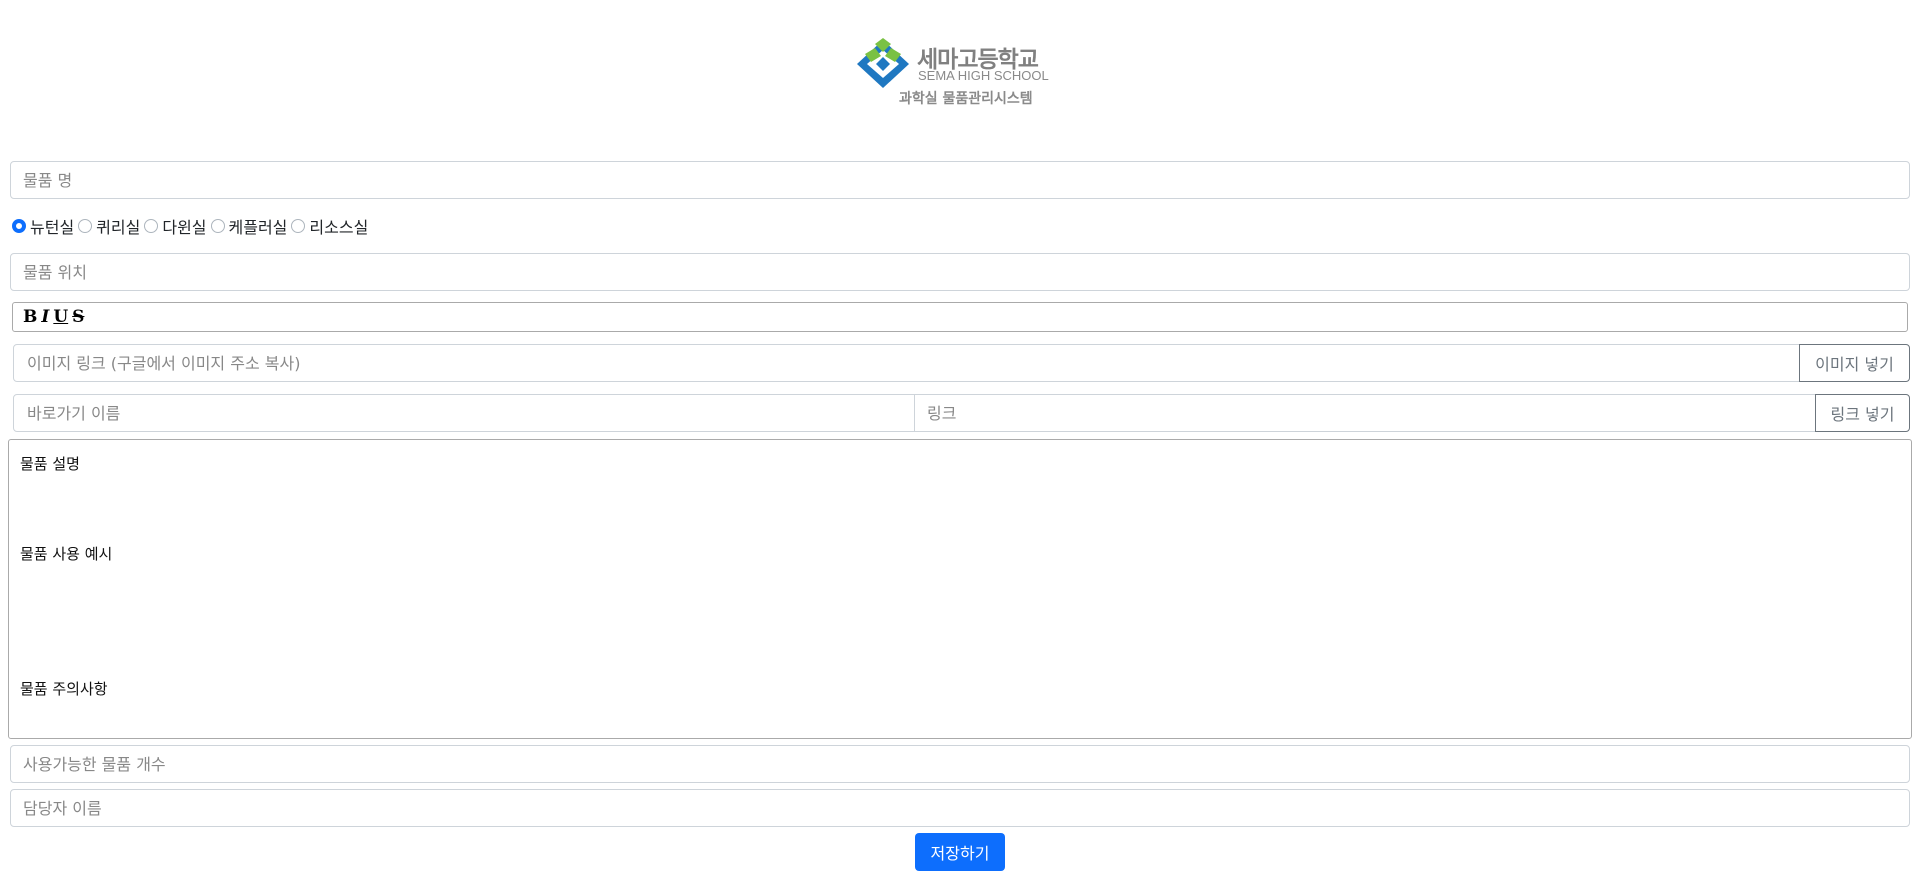 This screenshot has width=1920, height=888. I want to click on room-radio-label: 다윈실, so click(184, 227).